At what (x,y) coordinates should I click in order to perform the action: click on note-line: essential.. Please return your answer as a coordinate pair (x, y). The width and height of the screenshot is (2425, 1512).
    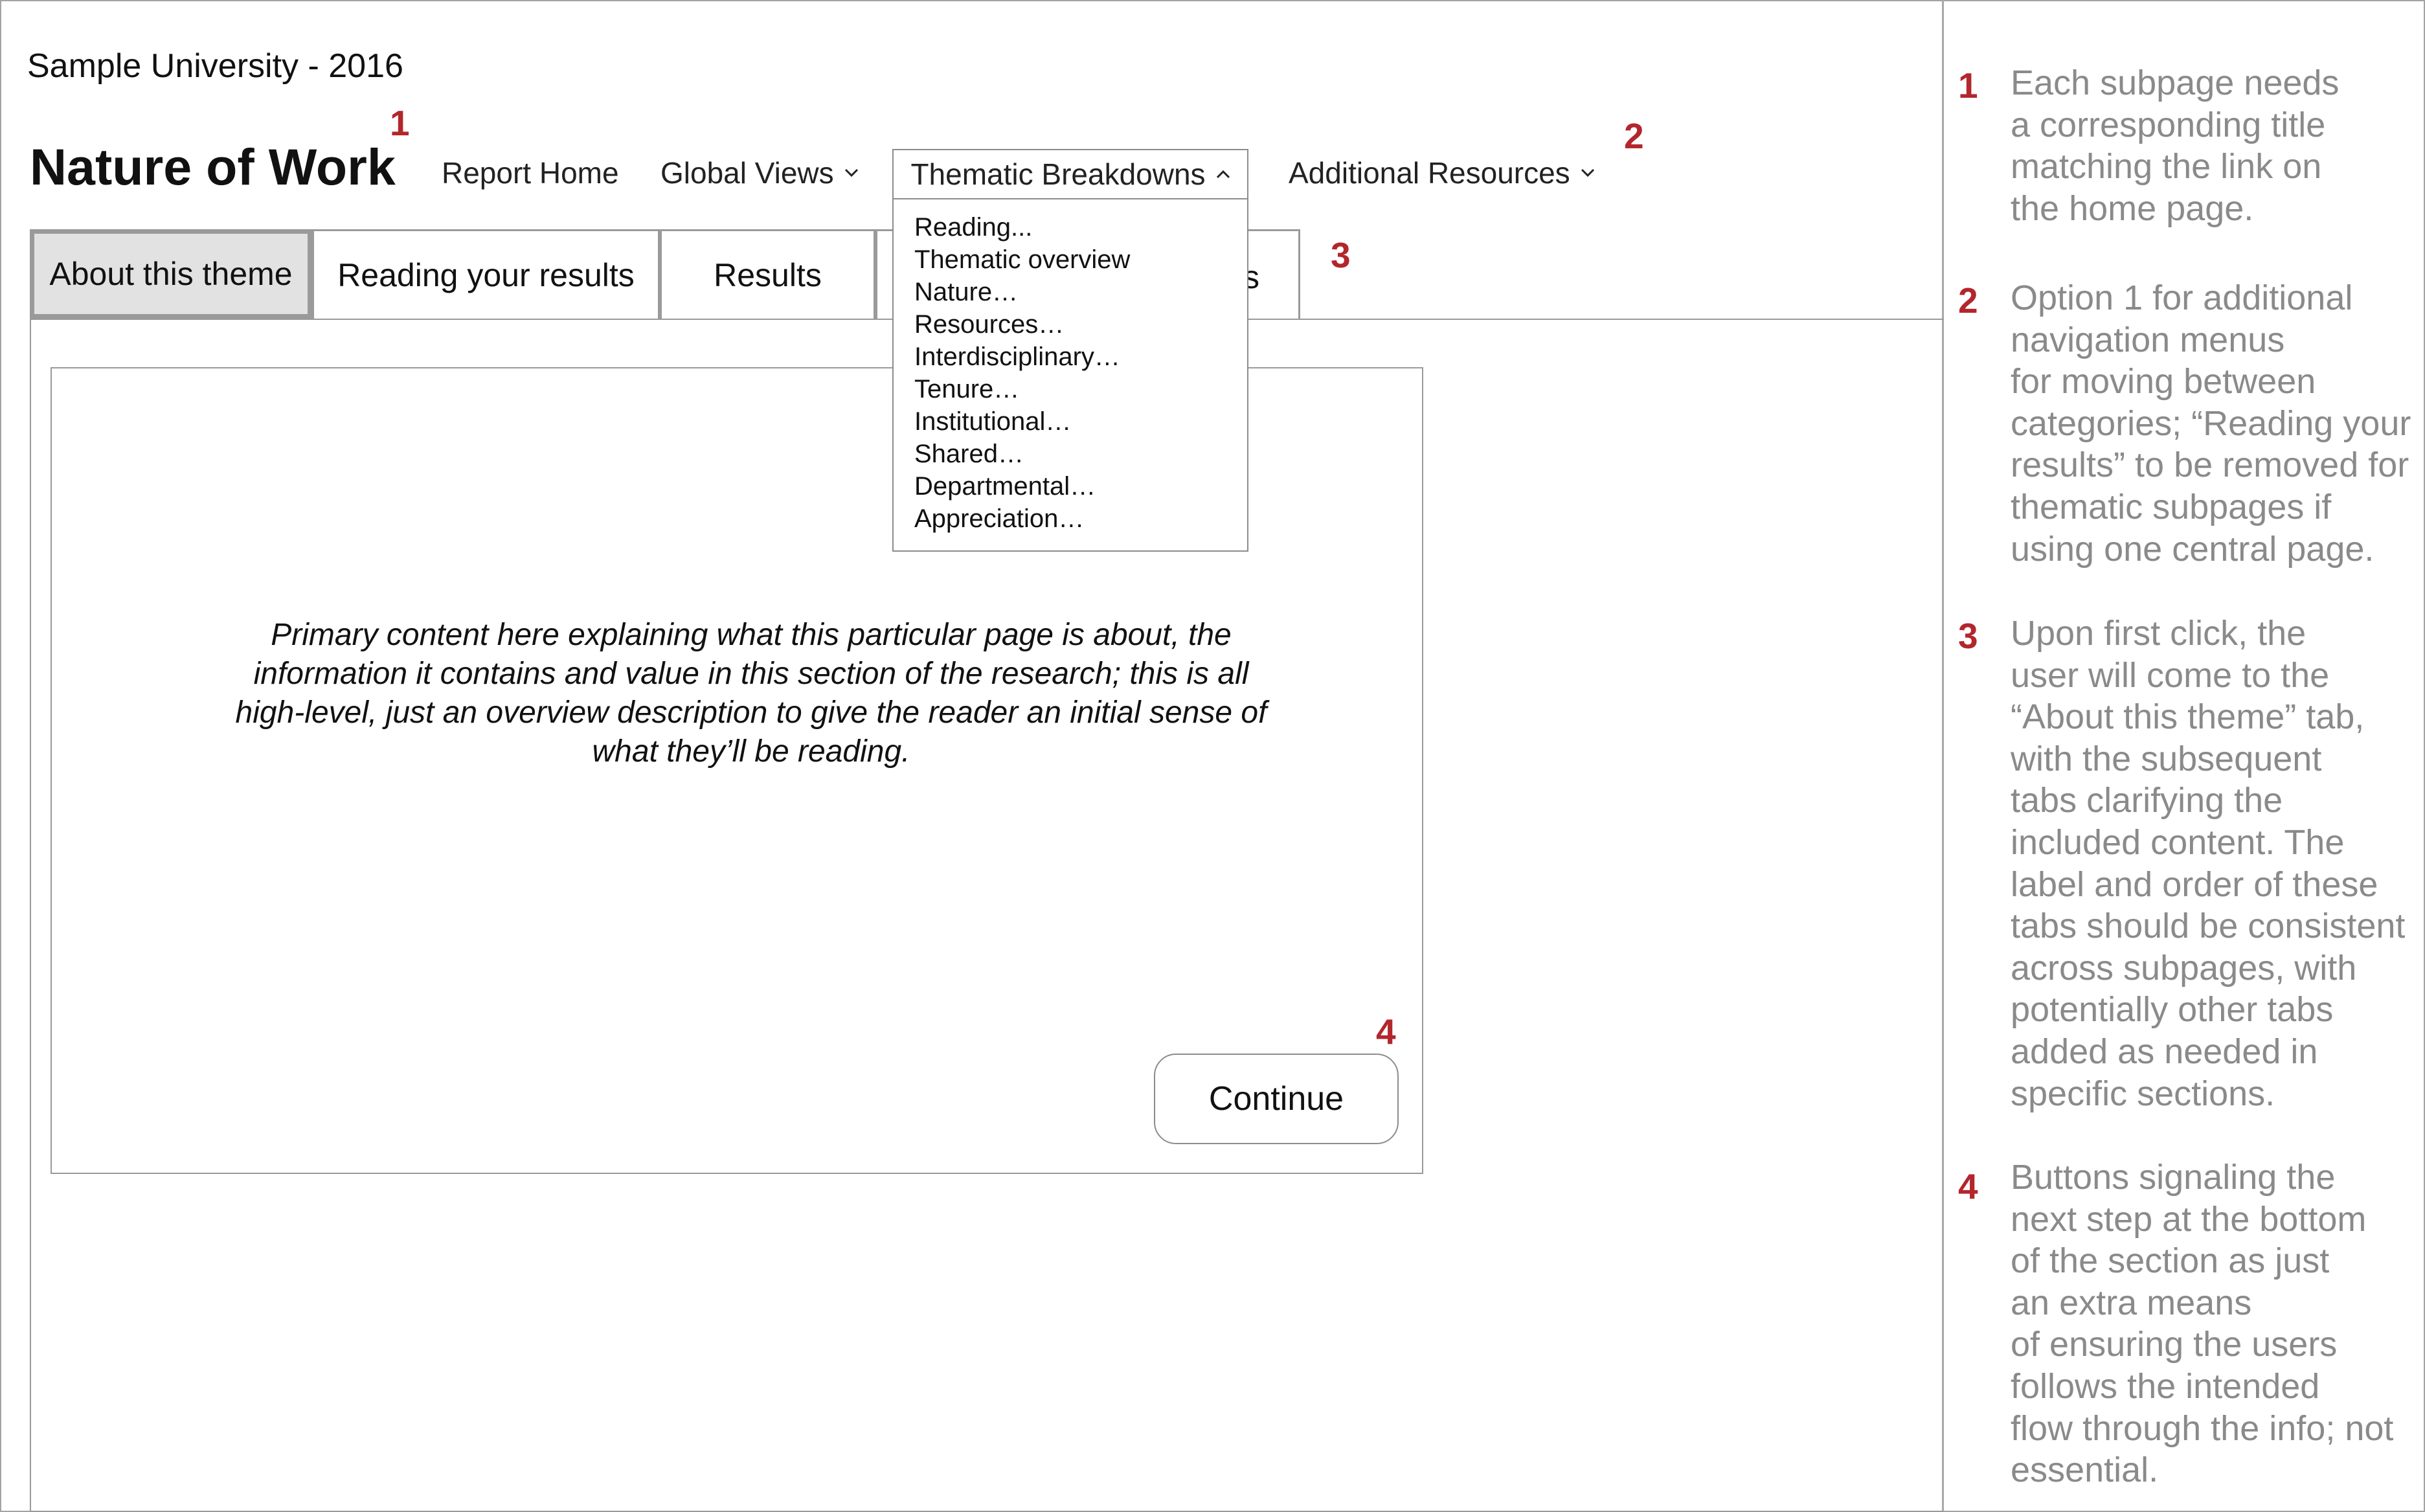
    Looking at the image, I should click on (2085, 1470).